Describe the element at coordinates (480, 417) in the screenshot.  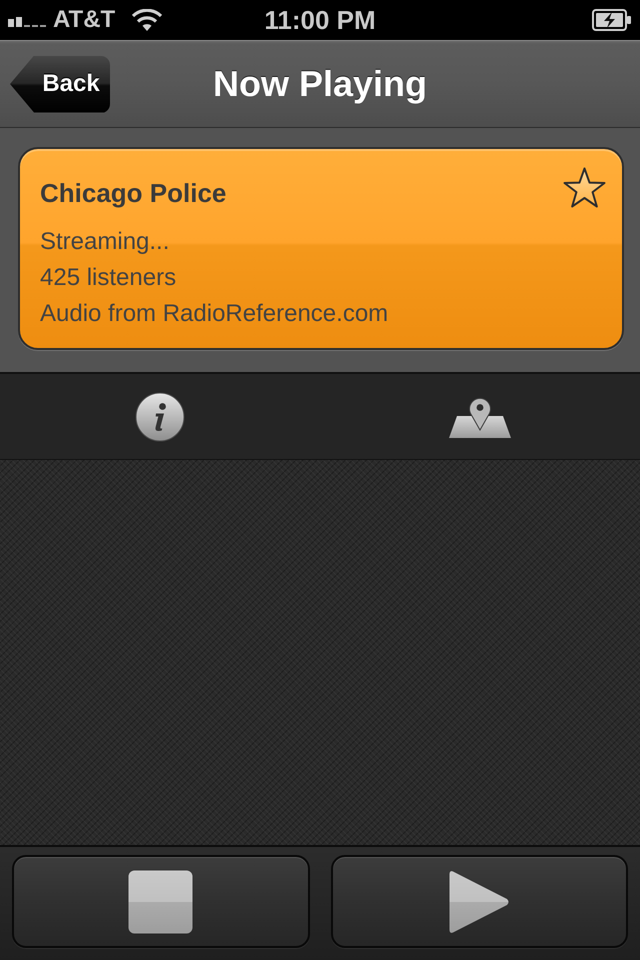
I see `map-pin-icon` at that location.